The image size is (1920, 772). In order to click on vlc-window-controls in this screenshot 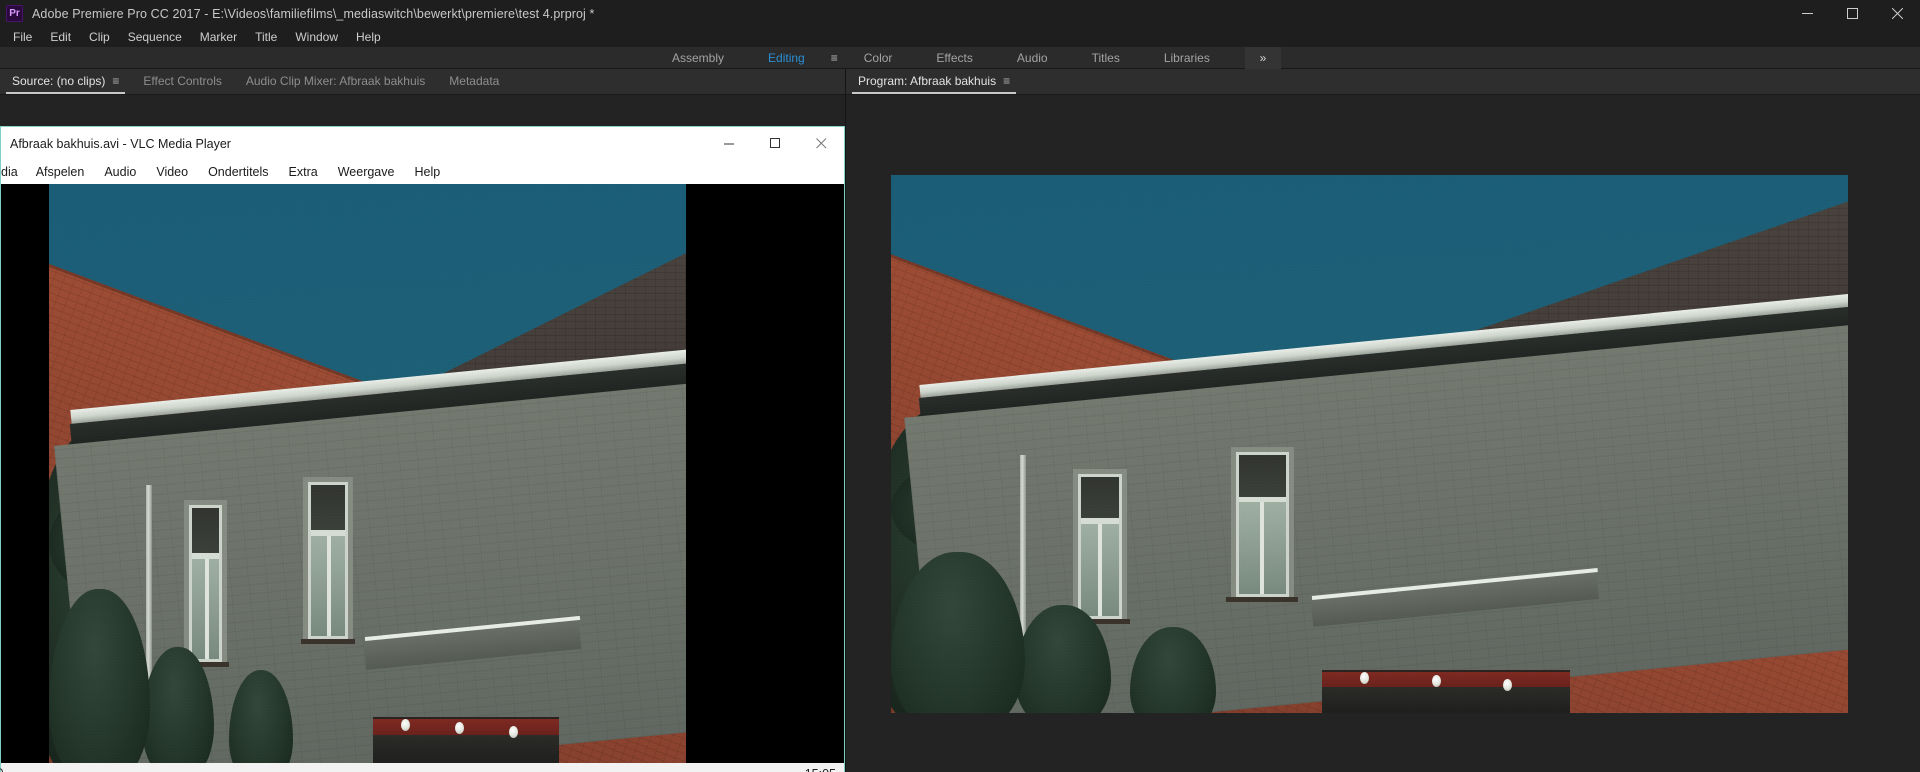, I will do `click(775, 143)`.